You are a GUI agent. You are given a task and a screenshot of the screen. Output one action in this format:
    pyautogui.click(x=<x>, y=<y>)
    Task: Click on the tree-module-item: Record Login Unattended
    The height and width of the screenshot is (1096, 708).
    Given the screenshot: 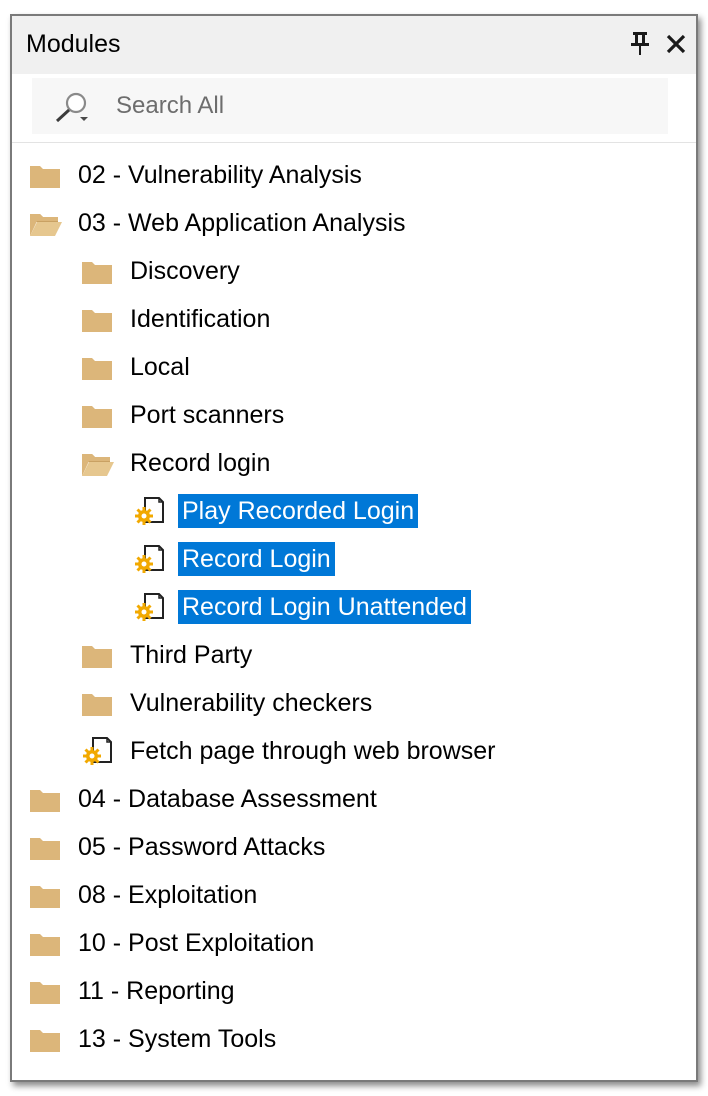 What is the action you would take?
    pyautogui.click(x=354, y=608)
    